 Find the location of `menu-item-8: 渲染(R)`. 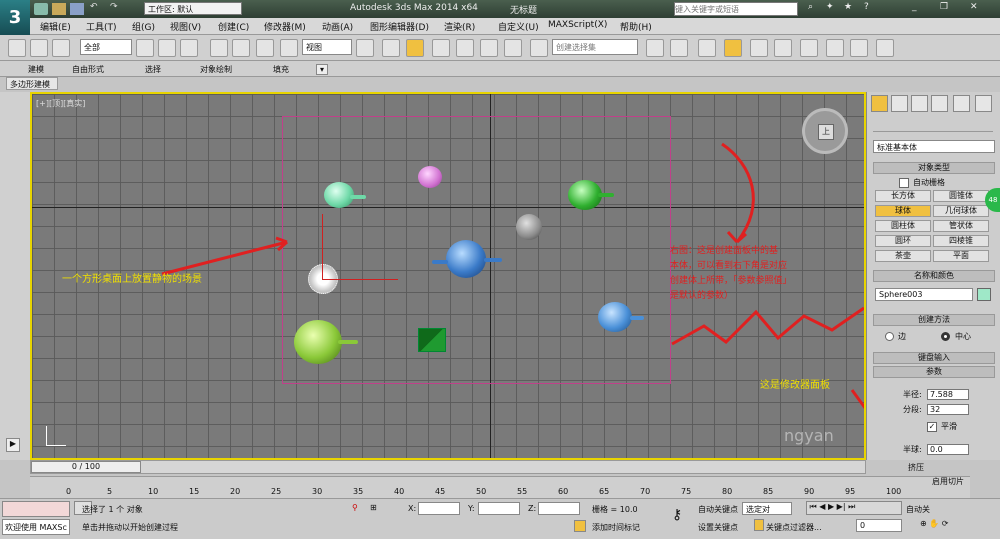

menu-item-8: 渲染(R) is located at coordinates (459, 26).